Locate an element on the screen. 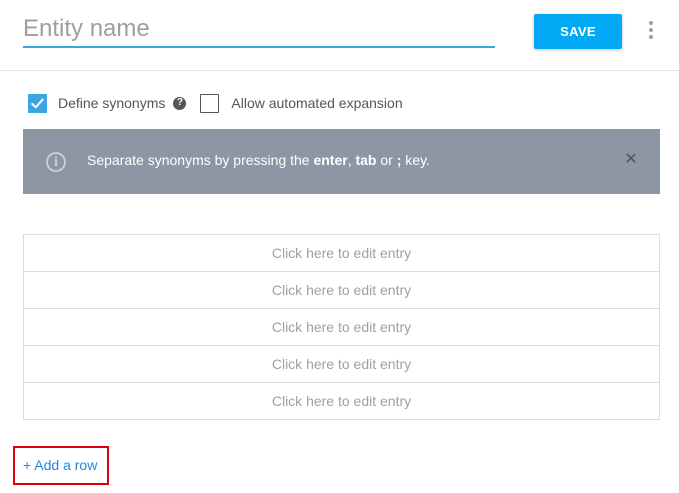 The image size is (679, 493). add-row-link: + Add a row is located at coordinates (60, 465).